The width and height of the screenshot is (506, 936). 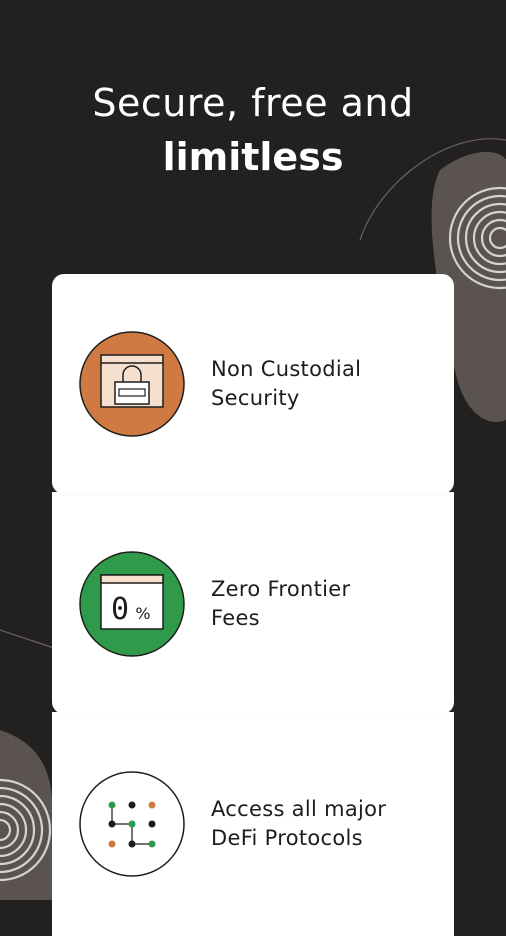 What do you see at coordinates (311, 824) in the screenshot?
I see `feature-label: Access all major DeFi Protocols` at bounding box center [311, 824].